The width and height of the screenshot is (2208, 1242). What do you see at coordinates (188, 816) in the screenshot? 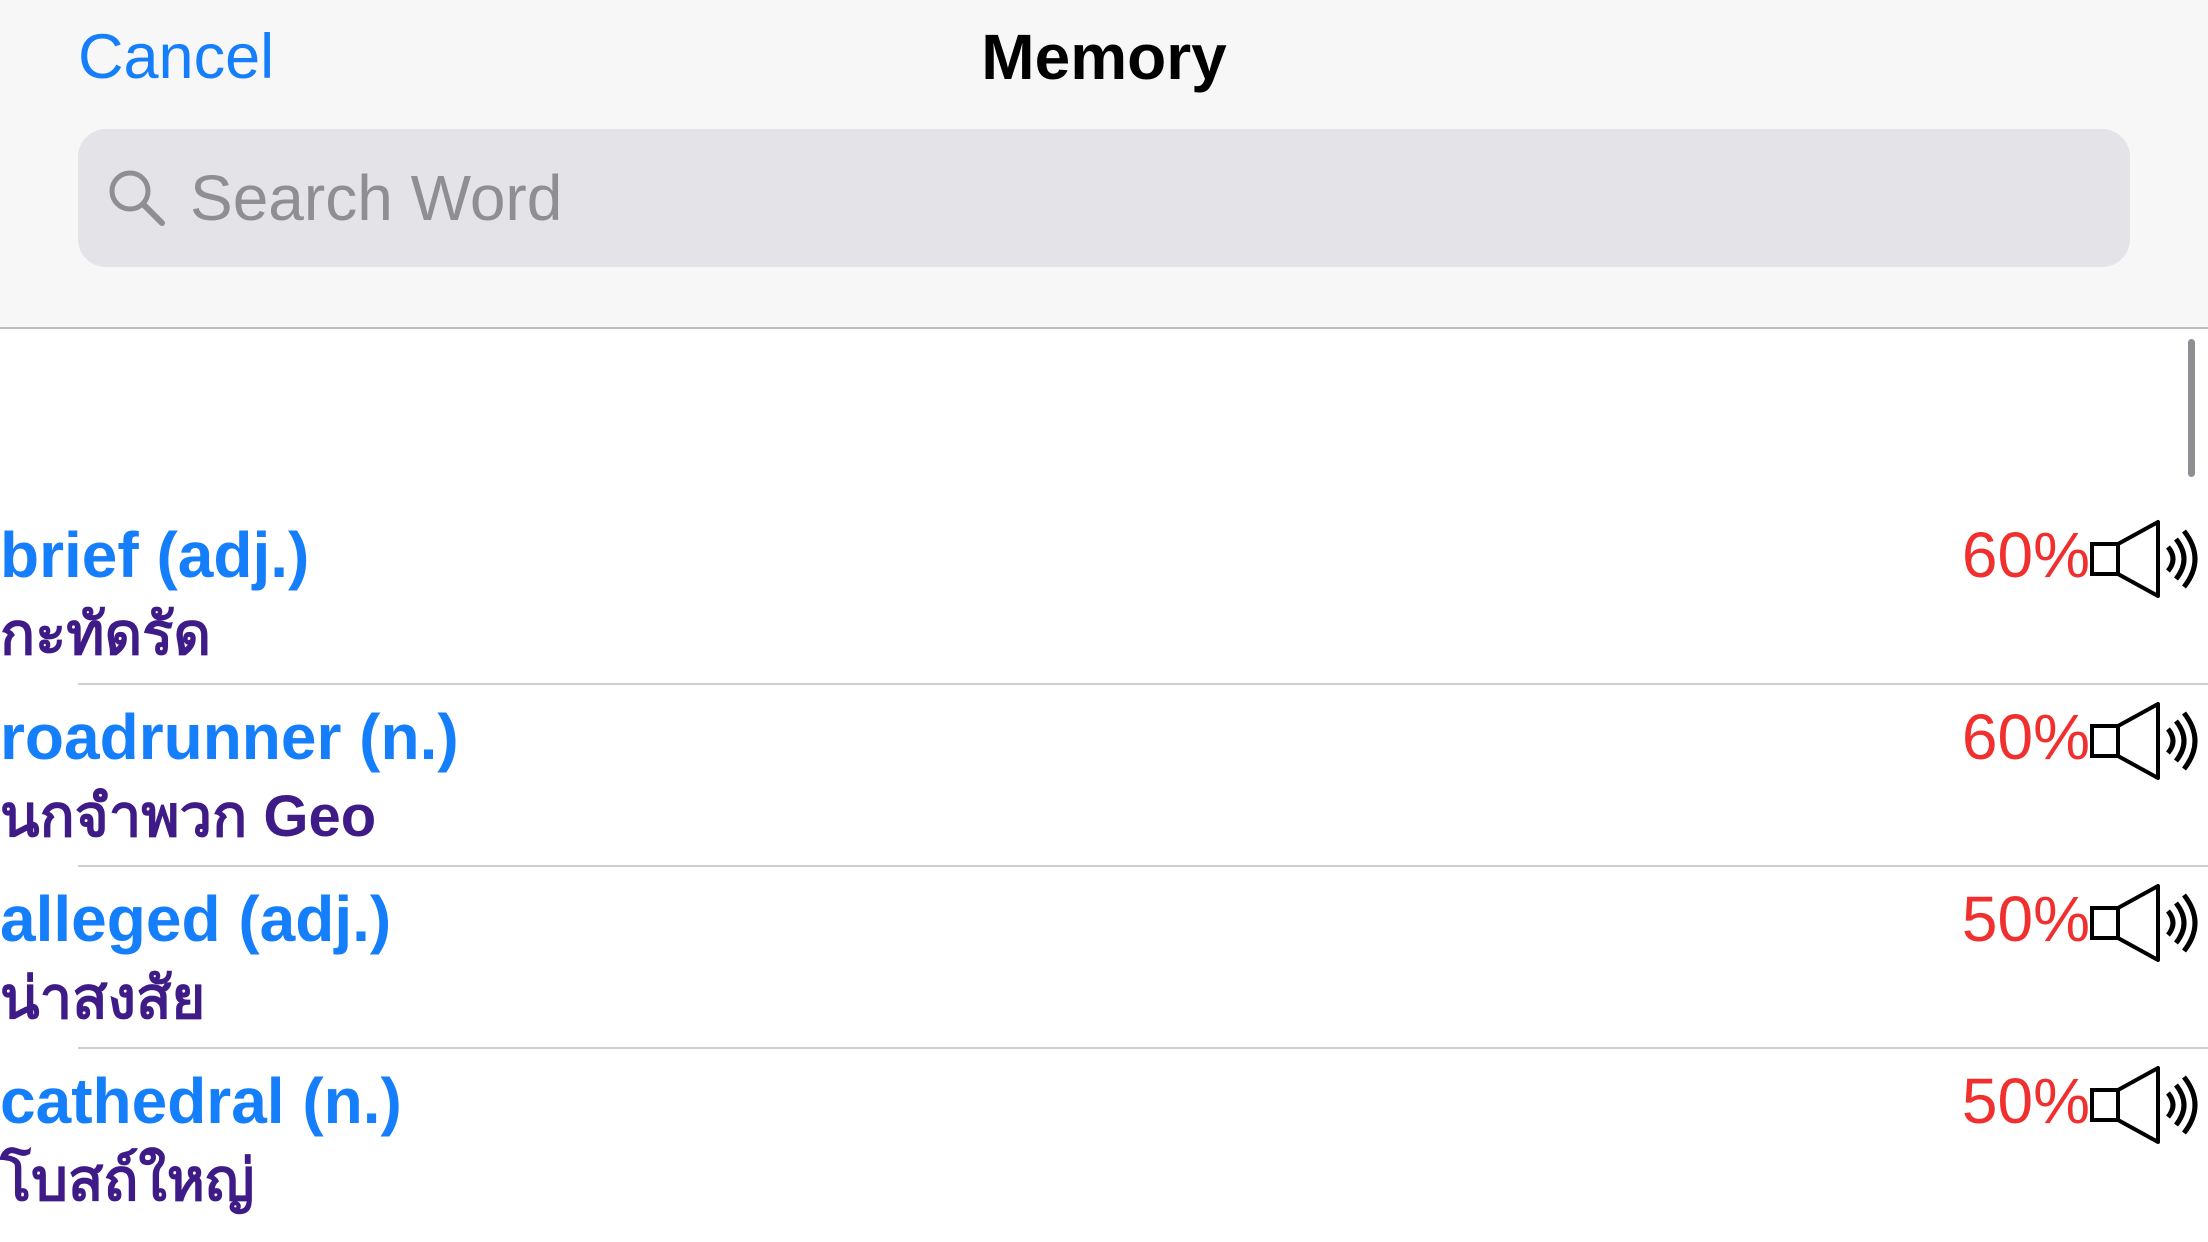
I see `word-meaning: นกจำพวก Geo` at bounding box center [188, 816].